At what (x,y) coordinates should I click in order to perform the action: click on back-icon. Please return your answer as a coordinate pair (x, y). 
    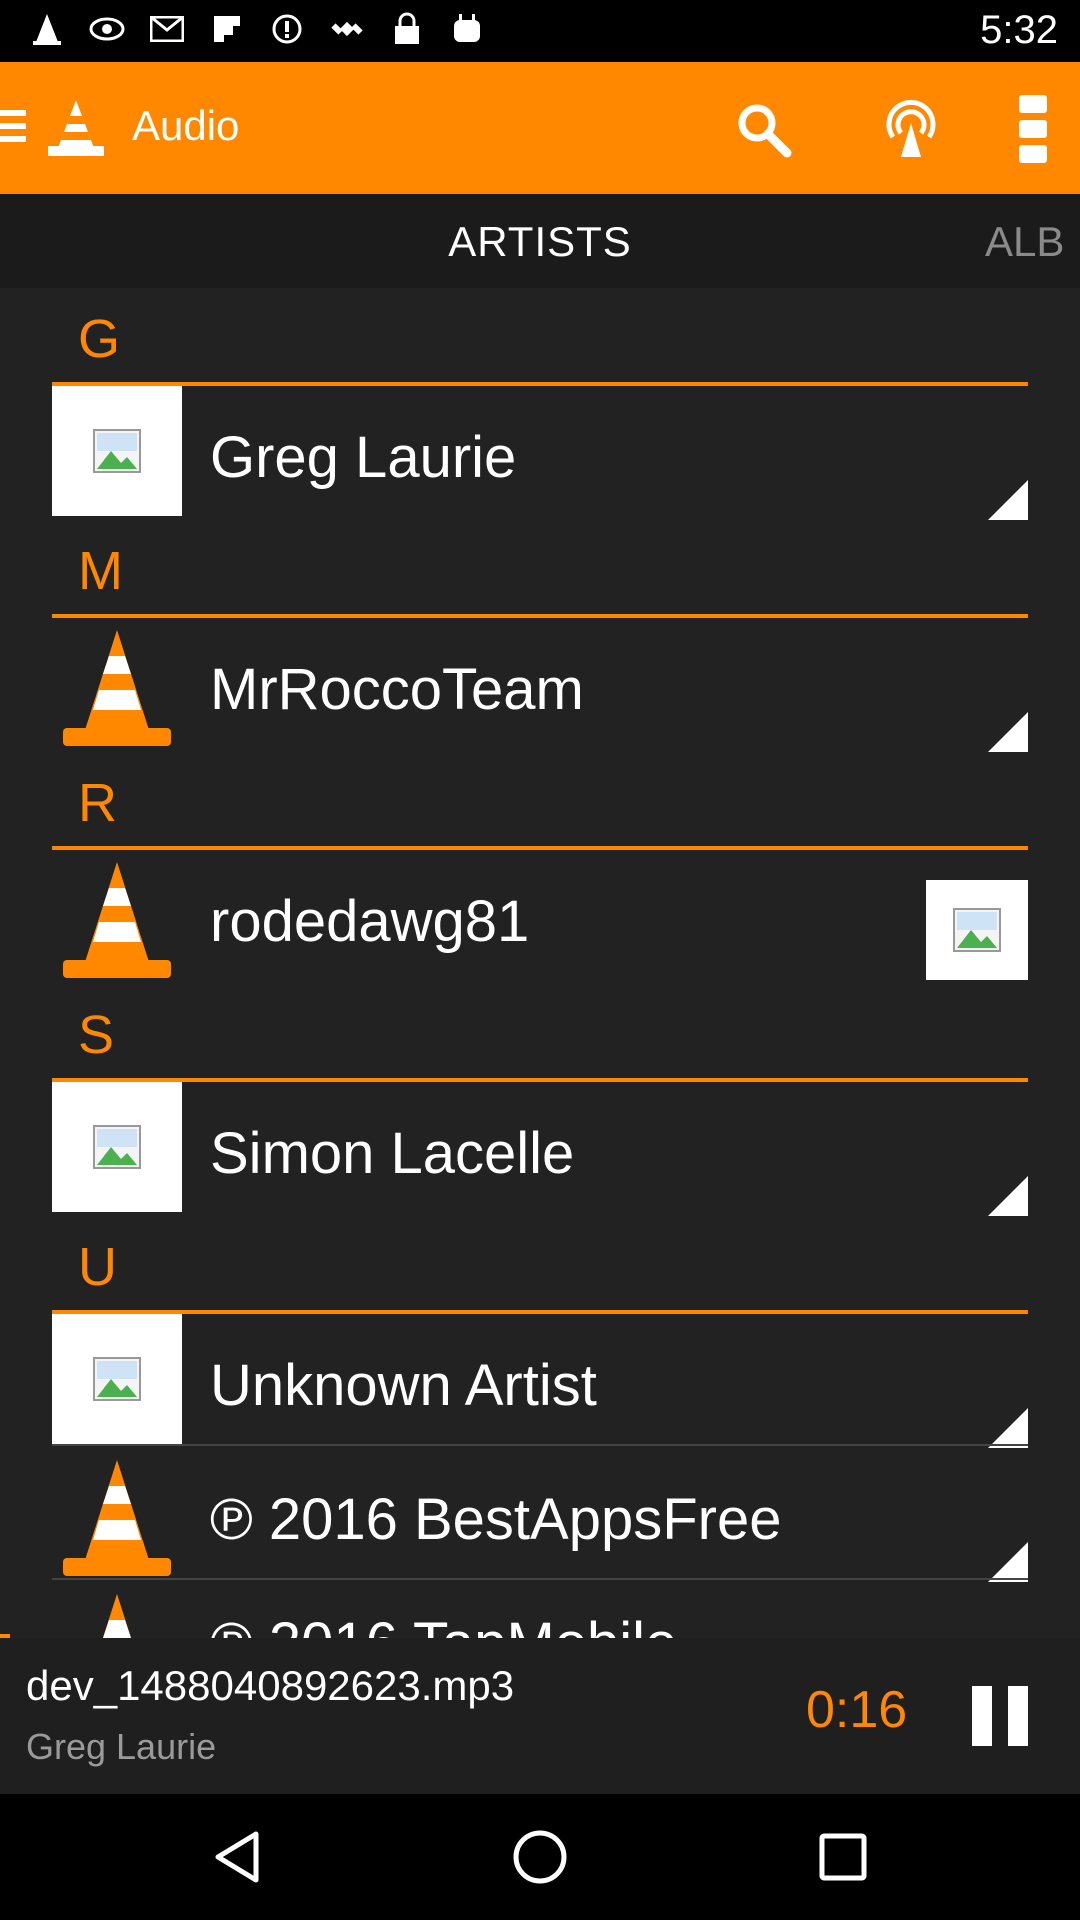
    Looking at the image, I should click on (237, 1857).